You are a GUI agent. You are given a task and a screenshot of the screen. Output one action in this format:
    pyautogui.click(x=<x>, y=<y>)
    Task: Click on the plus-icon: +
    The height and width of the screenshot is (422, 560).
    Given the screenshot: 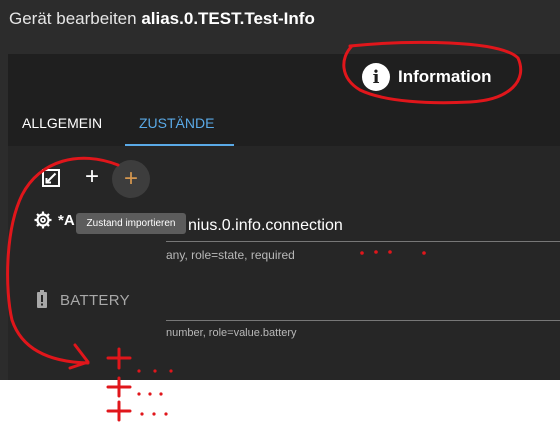 What is the action you would take?
    pyautogui.click(x=91, y=176)
    